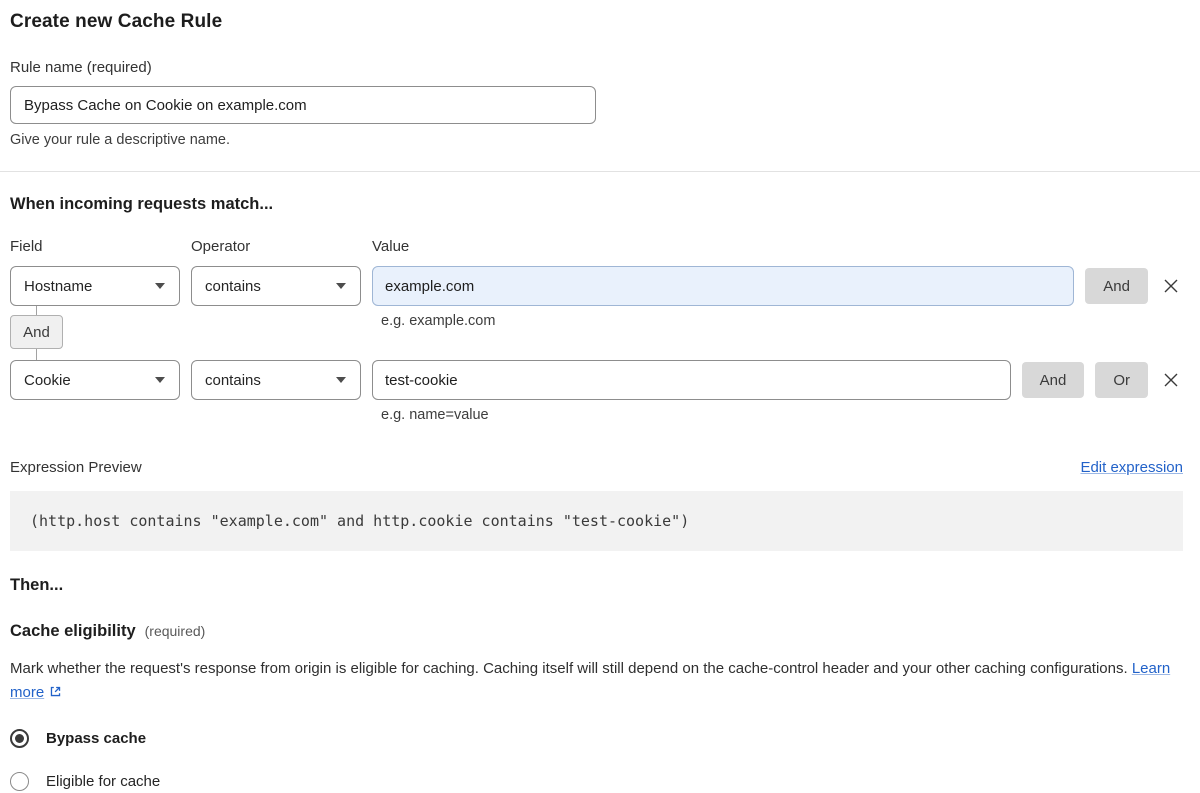 The height and width of the screenshot is (793, 1200). I want to click on radio-selected-icon, so click(19, 738).